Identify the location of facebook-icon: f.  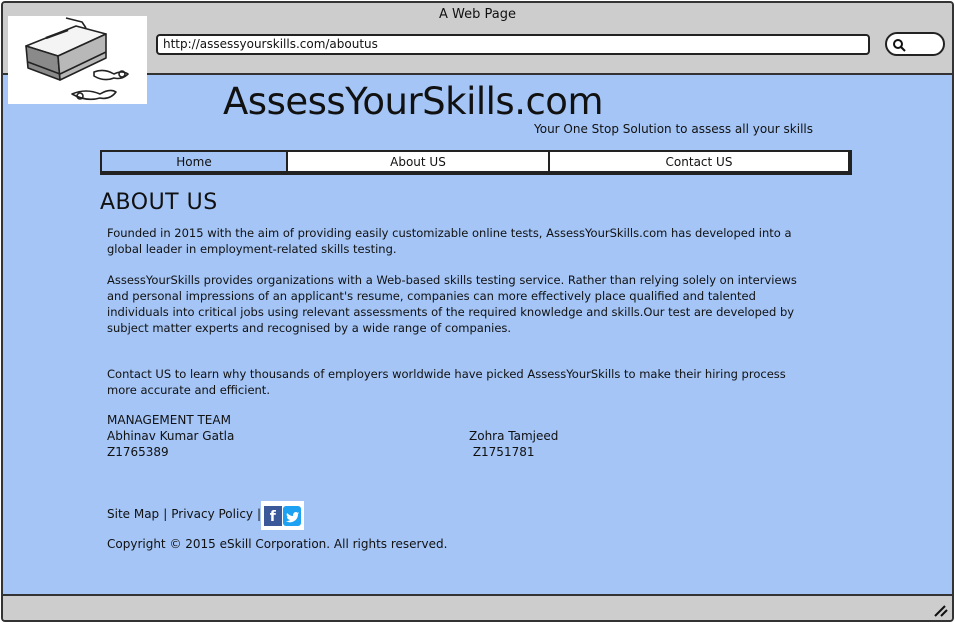
(272, 515).